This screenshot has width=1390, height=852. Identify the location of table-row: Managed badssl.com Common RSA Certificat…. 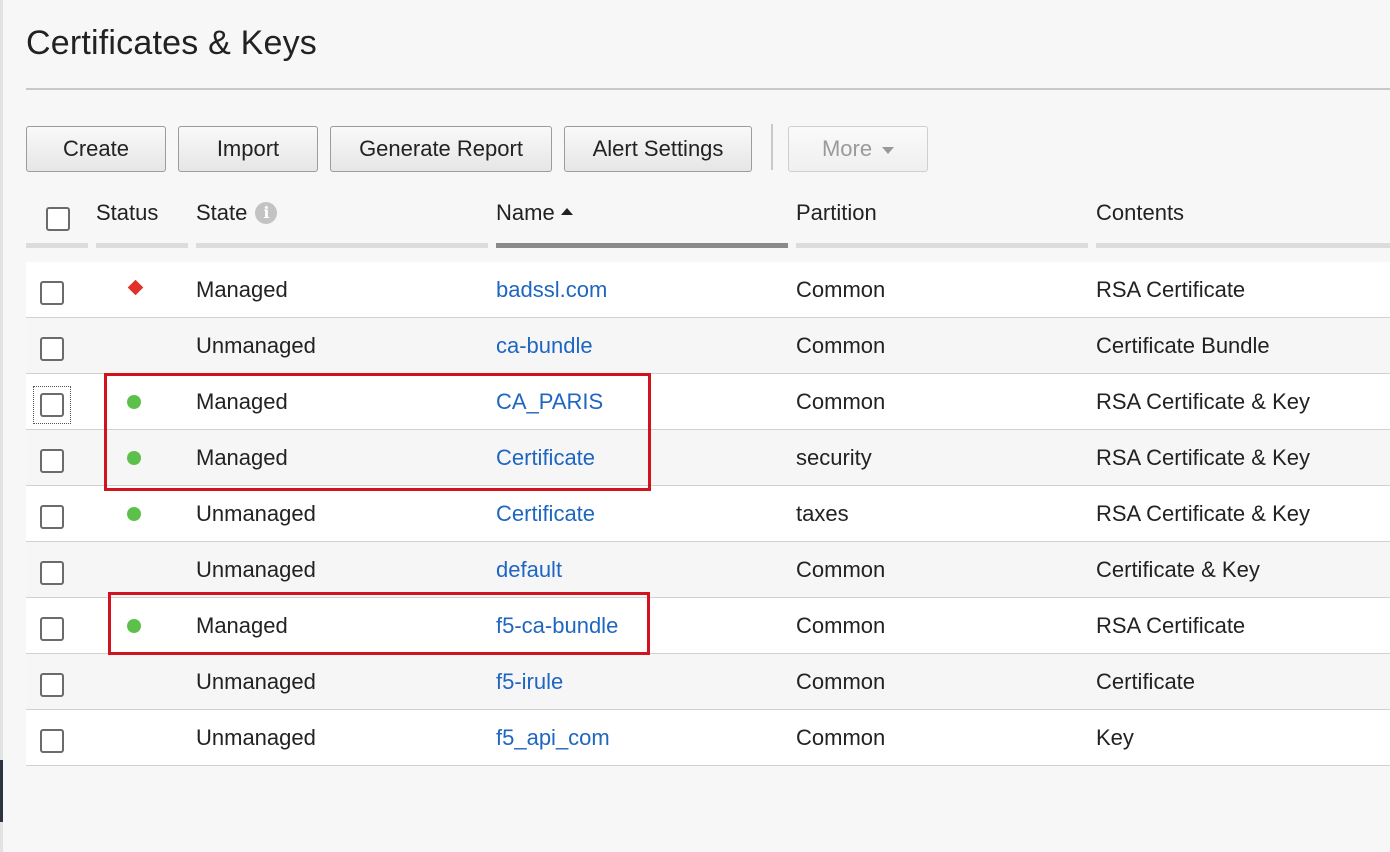
(708, 290).